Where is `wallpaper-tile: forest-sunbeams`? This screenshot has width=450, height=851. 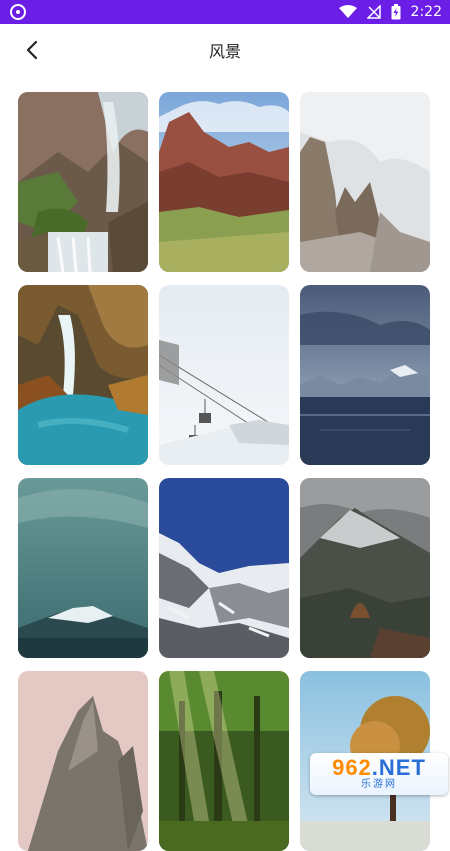
wallpaper-tile: forest-sunbeams is located at coordinates (224, 761).